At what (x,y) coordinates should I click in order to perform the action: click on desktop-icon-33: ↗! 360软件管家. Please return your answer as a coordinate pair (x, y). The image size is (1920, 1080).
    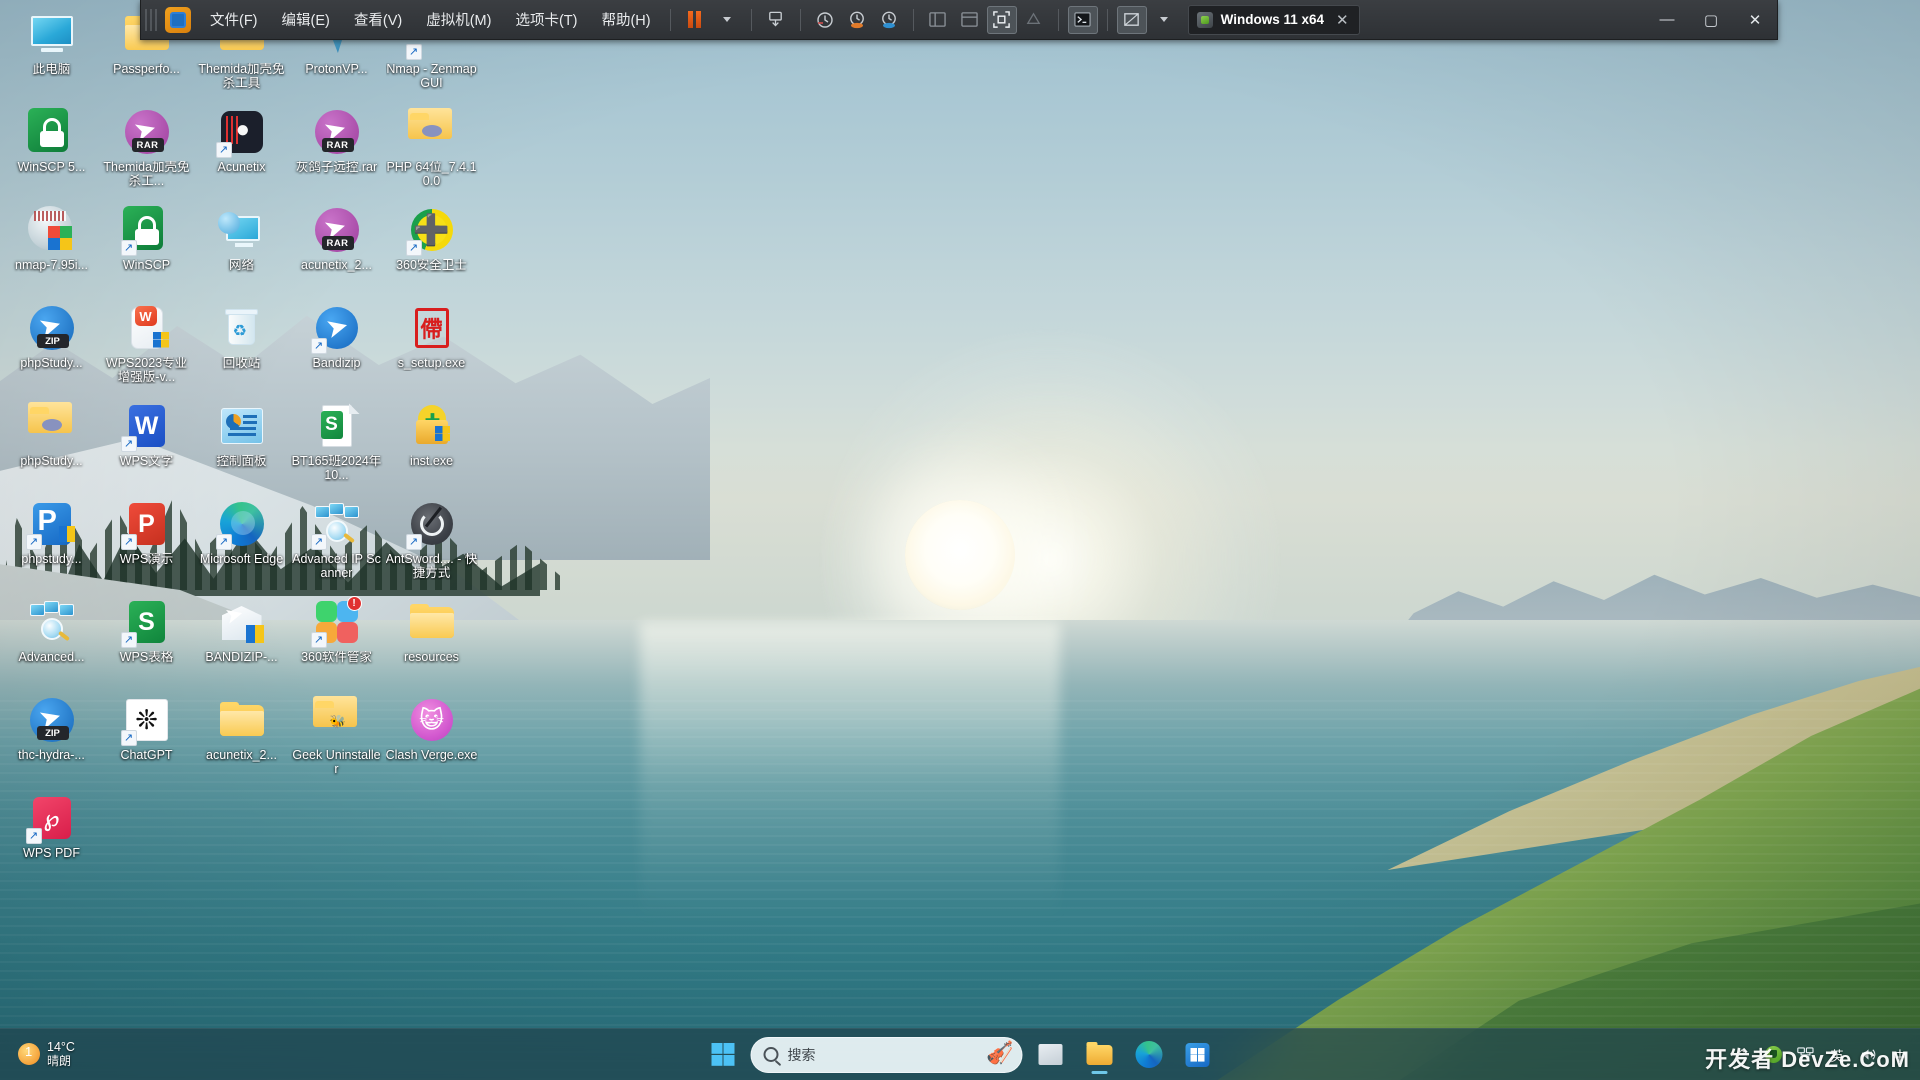
    Looking at the image, I should click on (336, 643).